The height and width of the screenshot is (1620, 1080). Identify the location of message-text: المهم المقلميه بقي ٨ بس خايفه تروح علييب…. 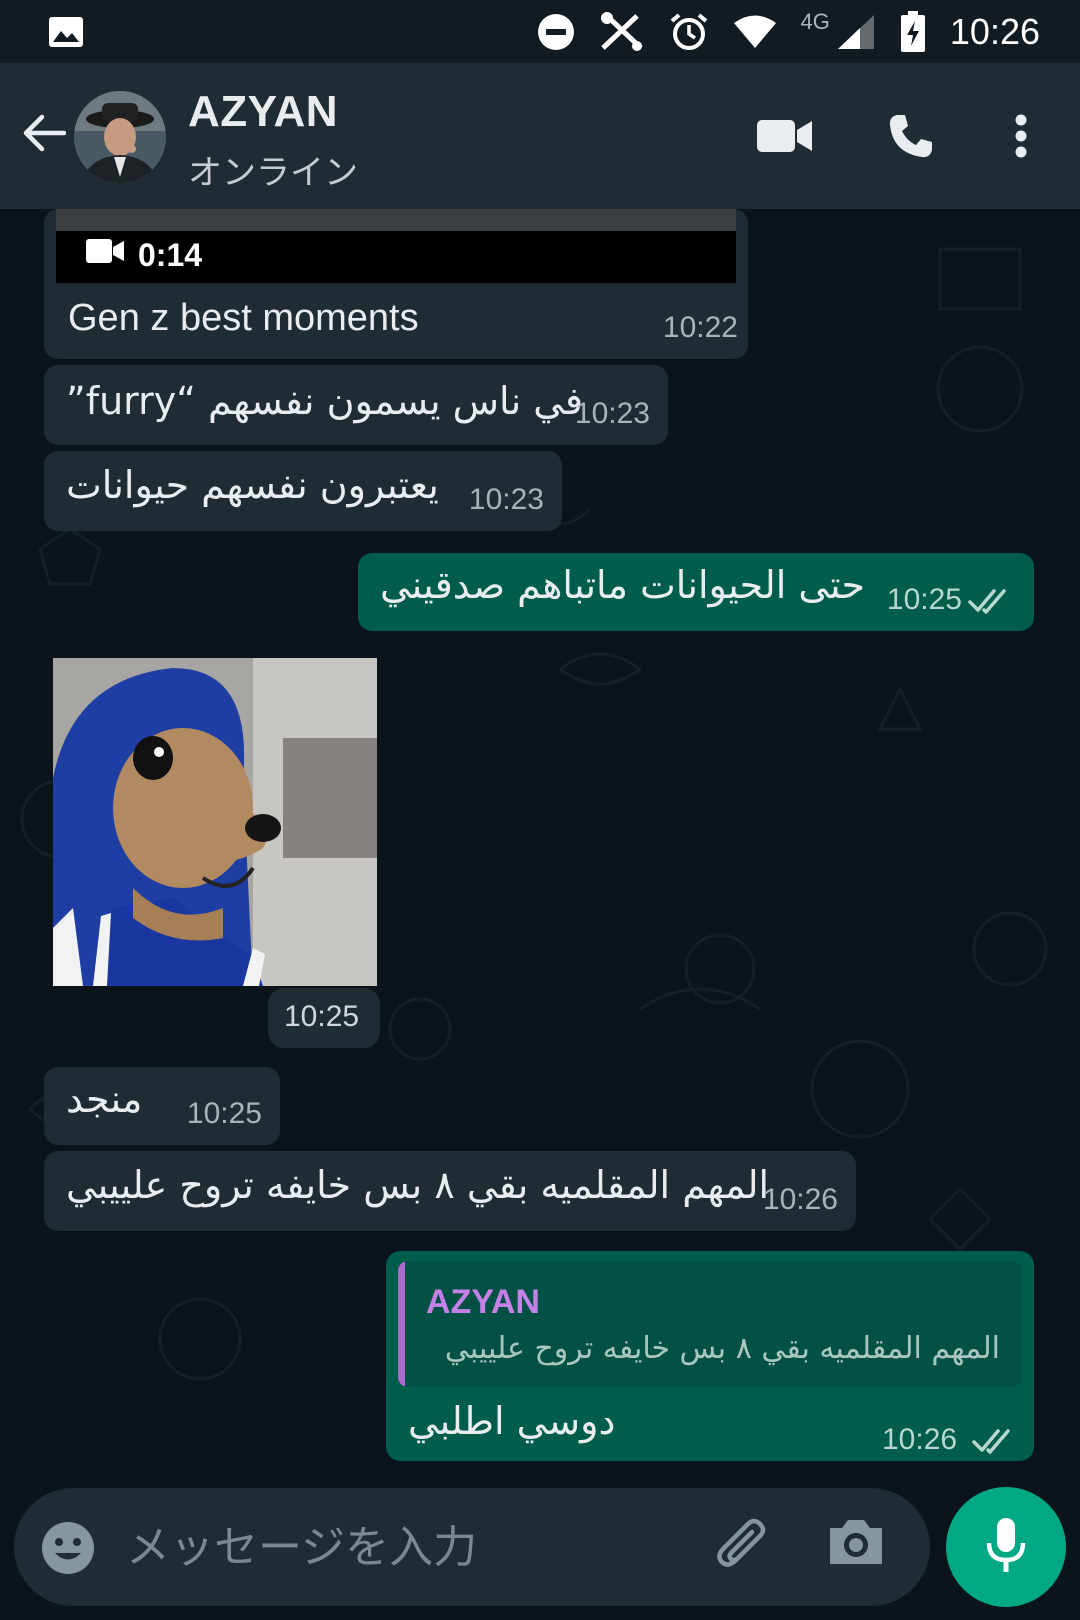
(418, 1185).